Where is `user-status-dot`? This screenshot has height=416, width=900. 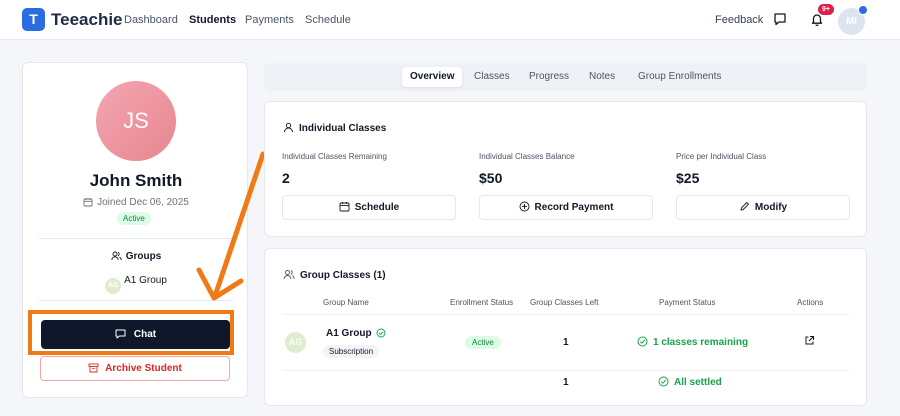 user-status-dot is located at coordinates (863, 10).